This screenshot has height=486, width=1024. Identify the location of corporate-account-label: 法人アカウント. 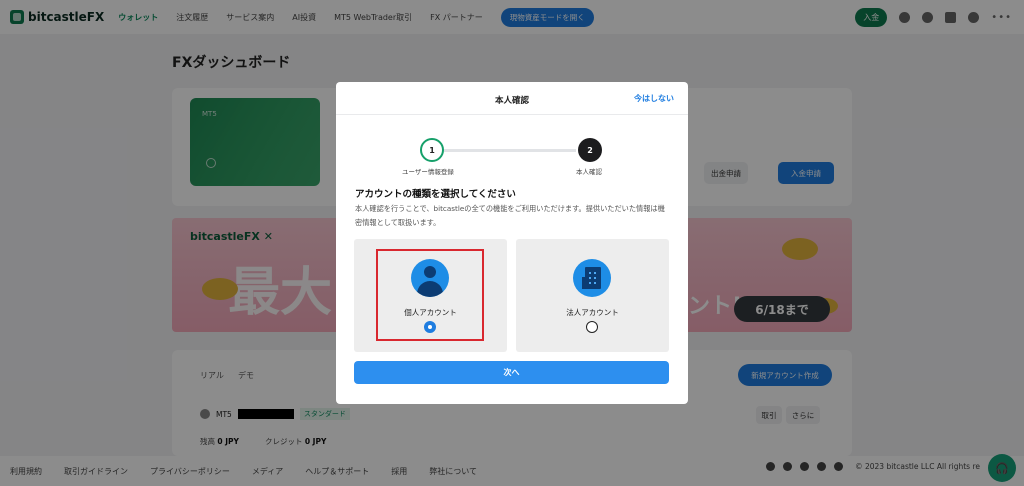
(592, 312).